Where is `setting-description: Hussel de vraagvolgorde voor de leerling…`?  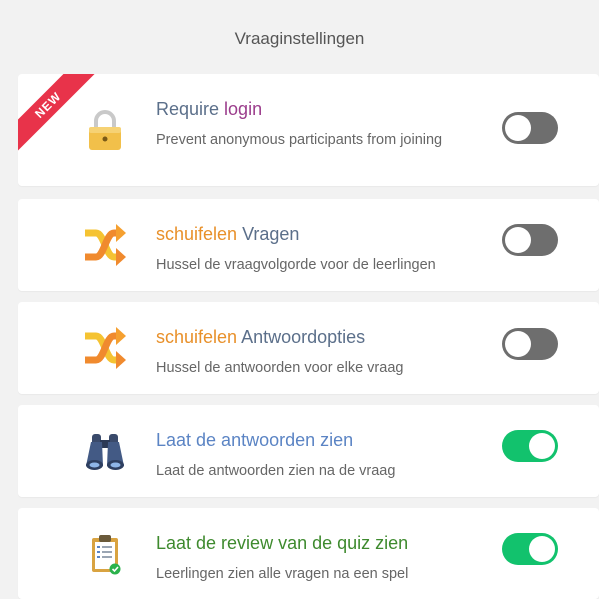 setting-description: Hussel de vraagvolgorde voor de leerling… is located at coordinates (296, 265).